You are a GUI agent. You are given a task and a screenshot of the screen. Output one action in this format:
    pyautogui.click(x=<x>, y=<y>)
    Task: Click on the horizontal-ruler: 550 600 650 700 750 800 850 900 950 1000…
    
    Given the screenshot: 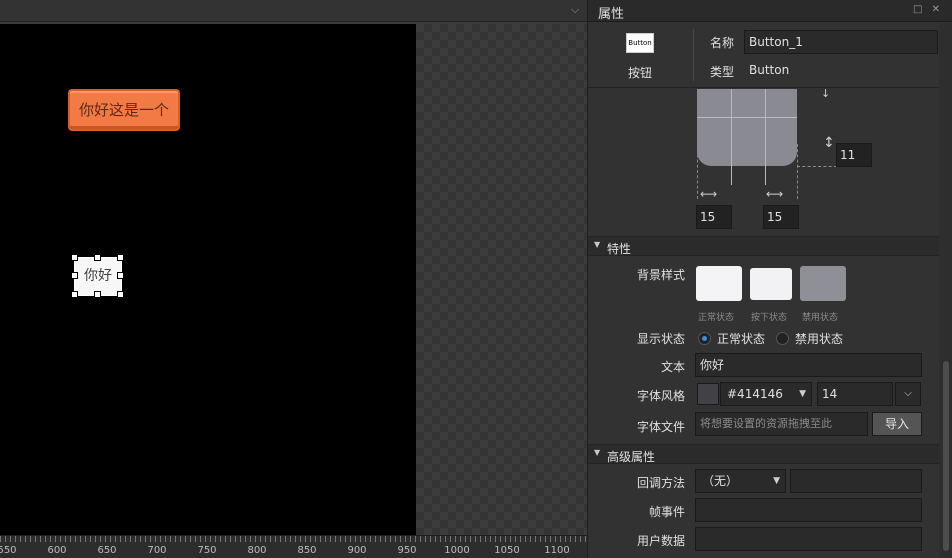 What is the action you would take?
    pyautogui.click(x=293, y=546)
    